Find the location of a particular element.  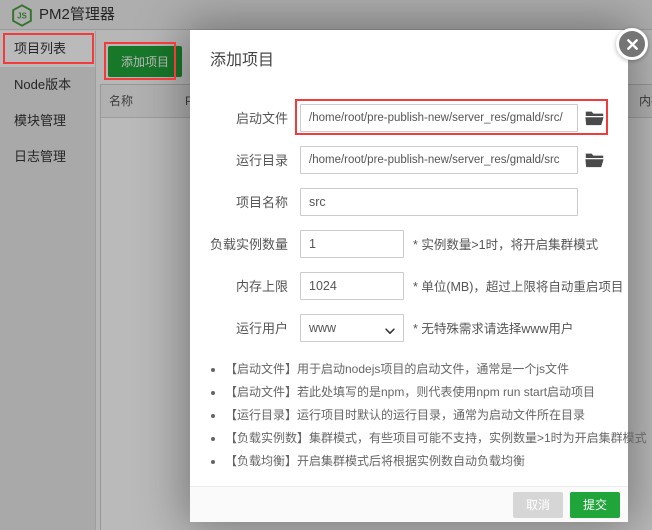

modal-title: 添加项目 is located at coordinates (242, 60).